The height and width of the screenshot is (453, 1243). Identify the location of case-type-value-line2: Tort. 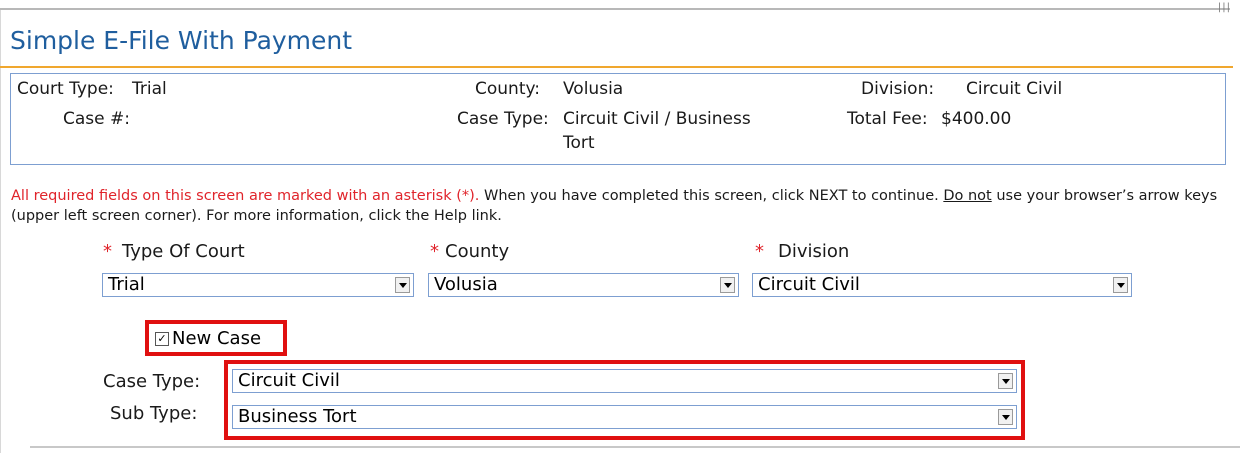
(579, 143).